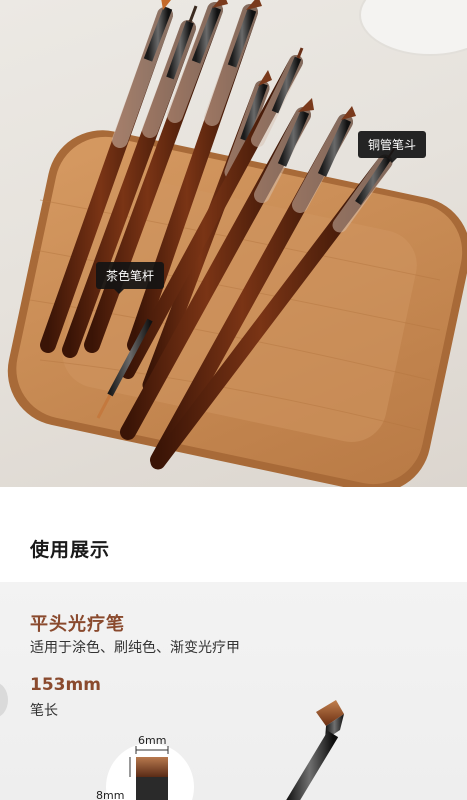  Describe the element at coordinates (130, 278) in the screenshot. I see `handle-tag: 茶色笔杆` at that location.